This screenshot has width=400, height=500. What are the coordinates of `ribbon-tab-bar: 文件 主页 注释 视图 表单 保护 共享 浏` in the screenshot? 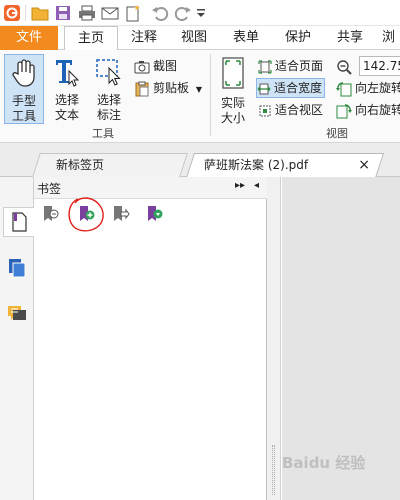 It's located at (200, 38).